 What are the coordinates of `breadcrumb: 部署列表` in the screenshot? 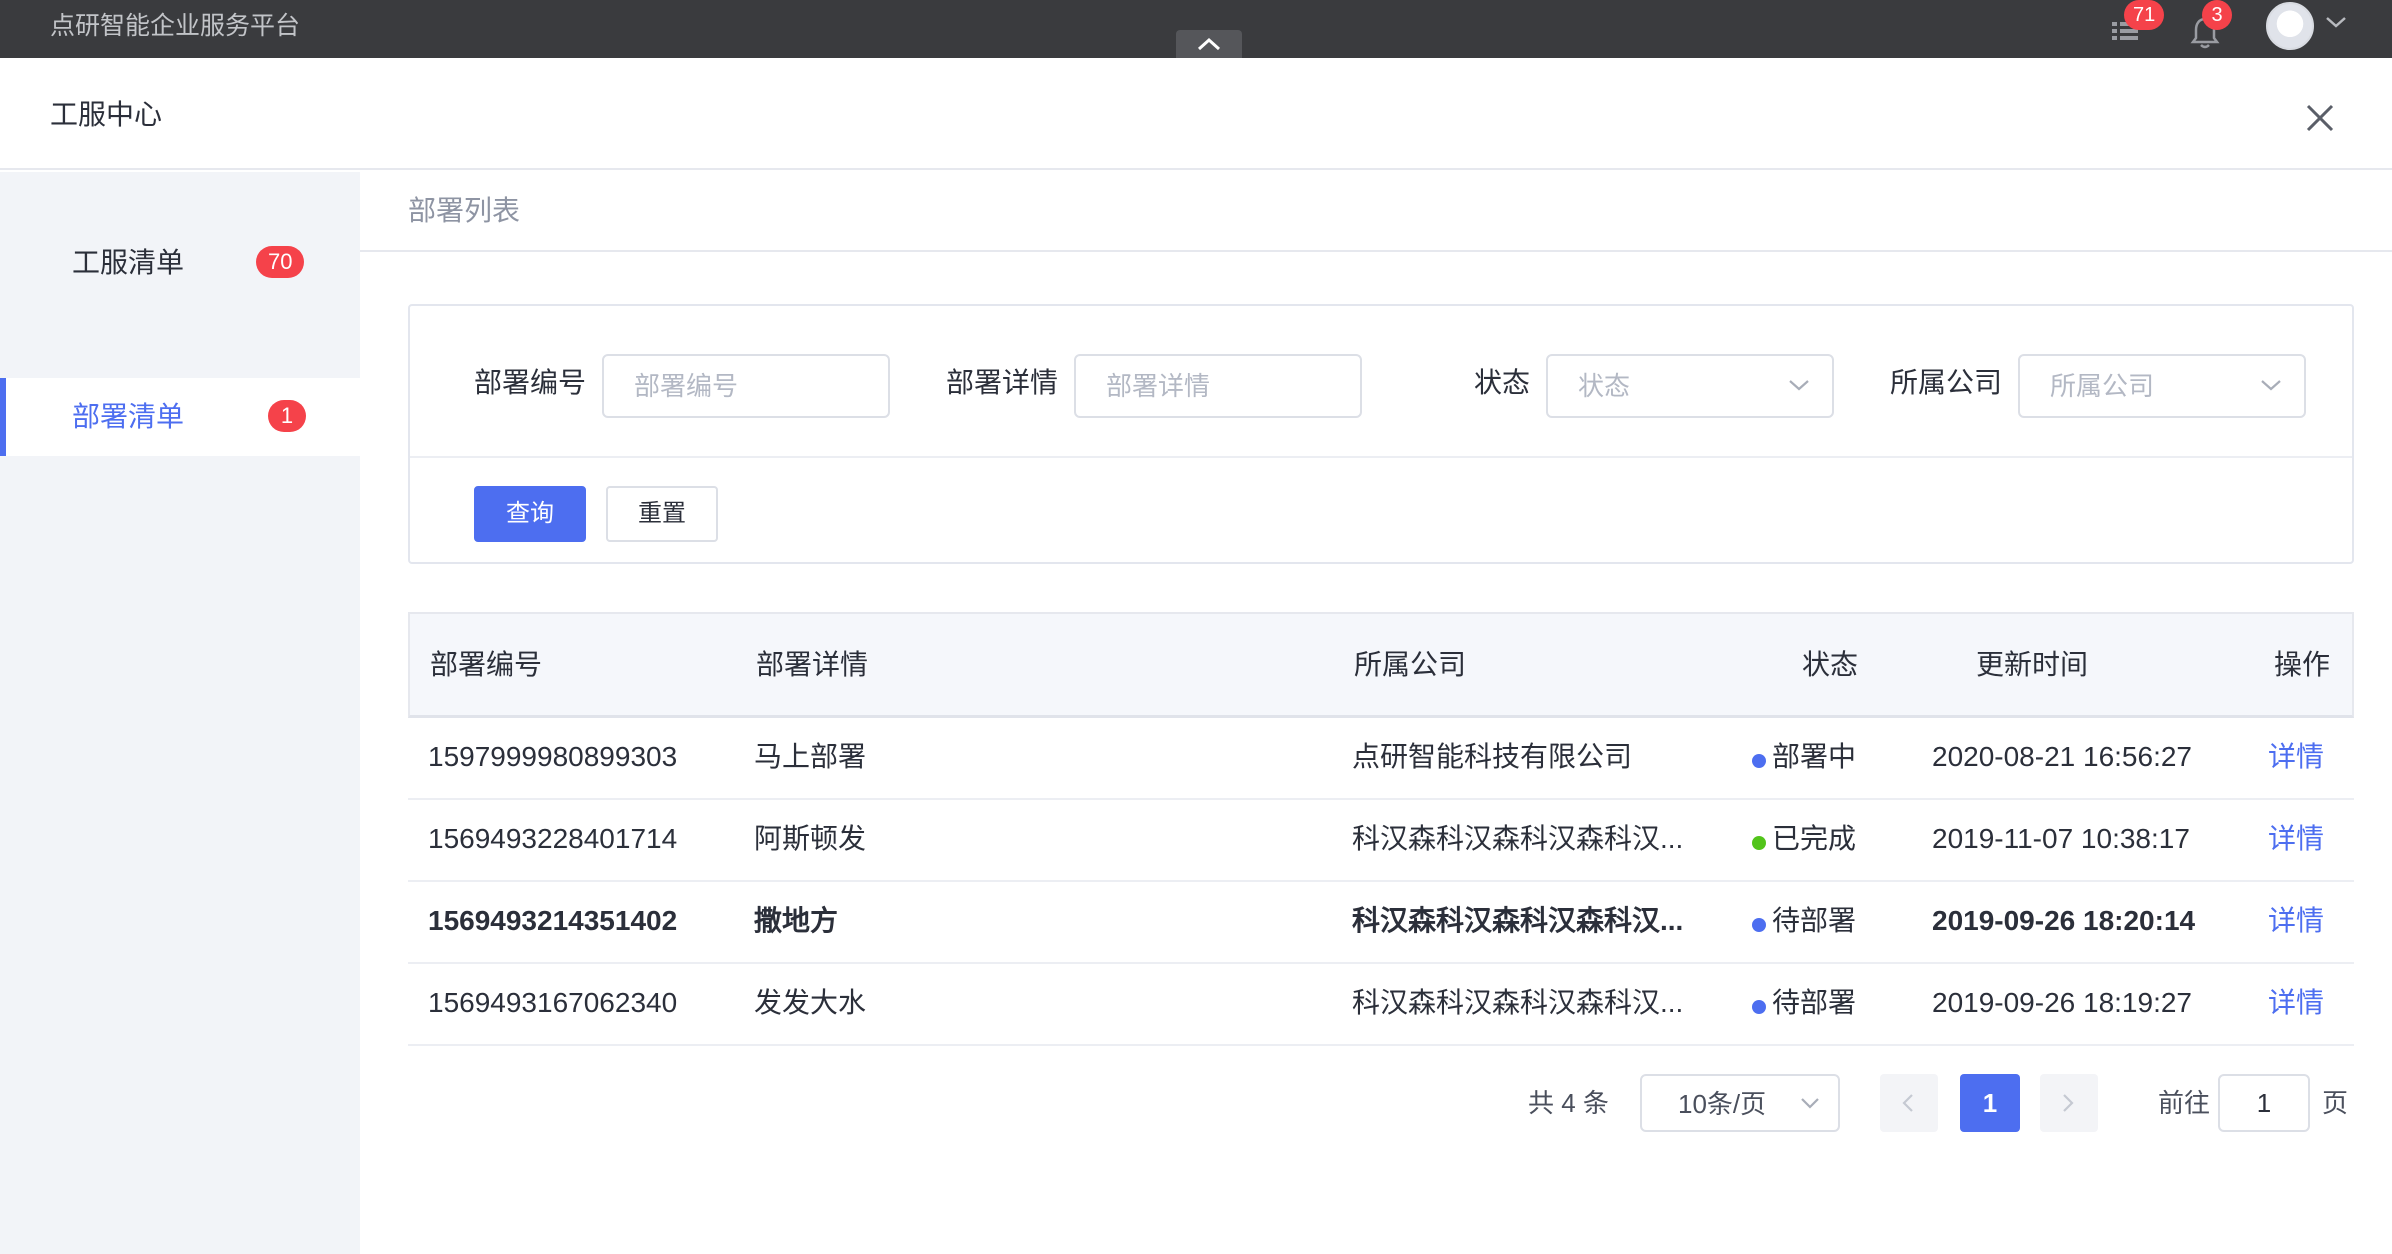 It's located at (1376, 212).